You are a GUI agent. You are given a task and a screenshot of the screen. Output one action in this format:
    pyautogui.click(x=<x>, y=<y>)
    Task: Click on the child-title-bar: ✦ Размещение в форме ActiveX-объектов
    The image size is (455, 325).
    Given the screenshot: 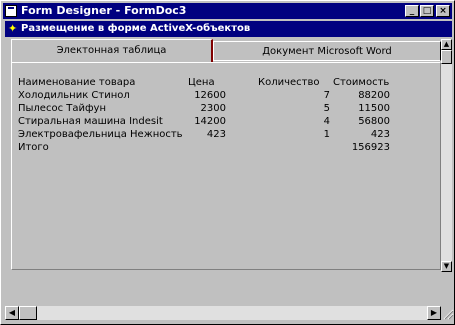 What is the action you would take?
    pyautogui.click(x=228, y=29)
    